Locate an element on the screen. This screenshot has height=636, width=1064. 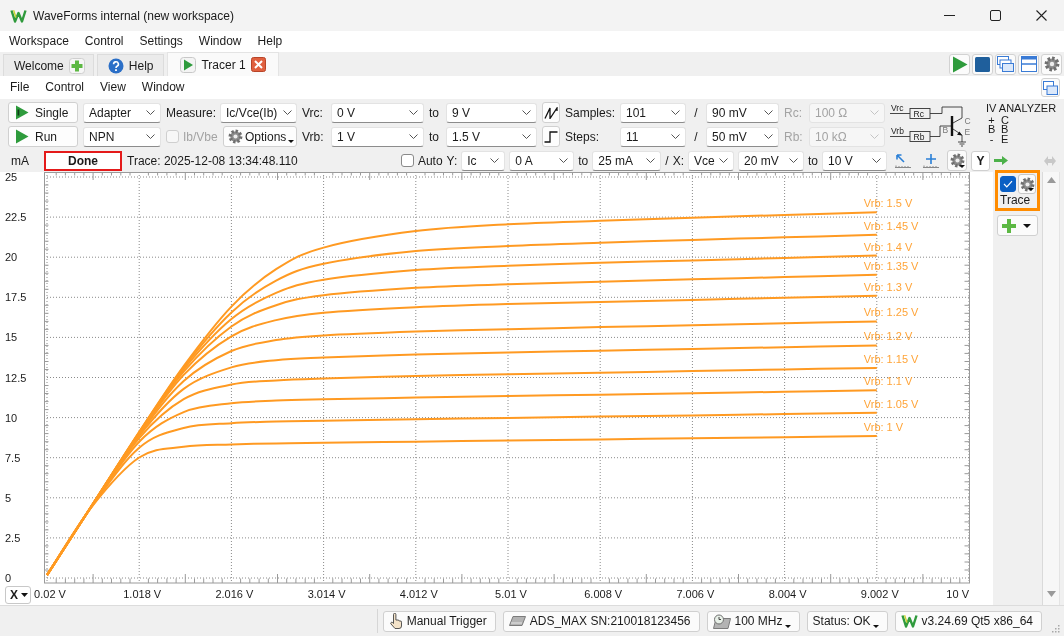
field-label: Measure: is located at coordinates (191, 112).